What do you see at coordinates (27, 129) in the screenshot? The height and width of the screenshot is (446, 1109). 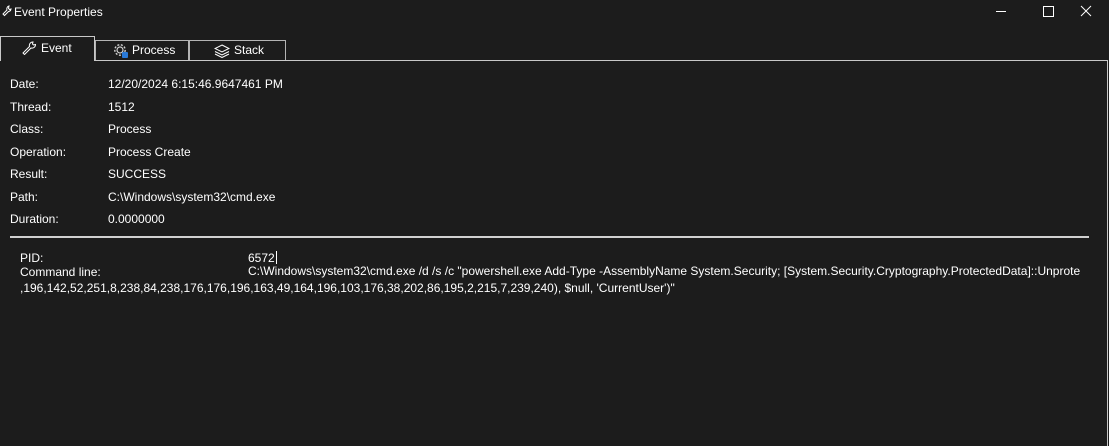 I see `class-label: Class:` at bounding box center [27, 129].